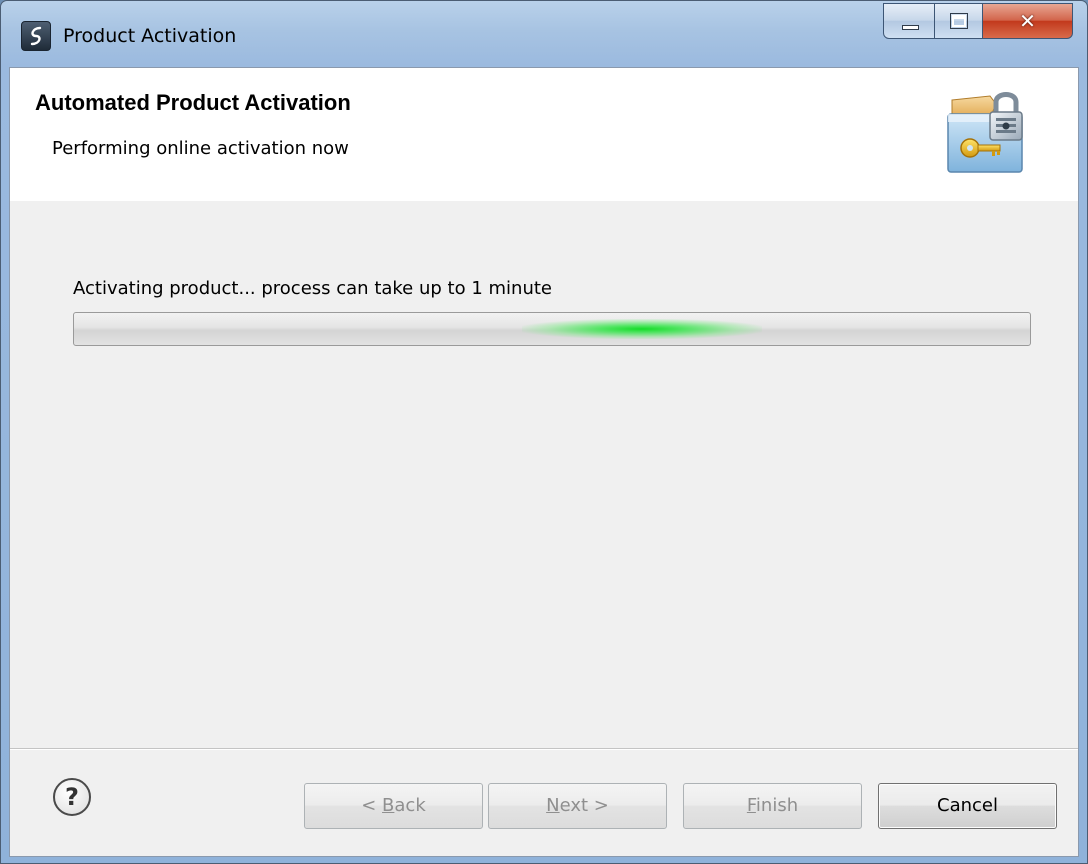  I want to click on lock-key-folder-icon, so click(985, 132).